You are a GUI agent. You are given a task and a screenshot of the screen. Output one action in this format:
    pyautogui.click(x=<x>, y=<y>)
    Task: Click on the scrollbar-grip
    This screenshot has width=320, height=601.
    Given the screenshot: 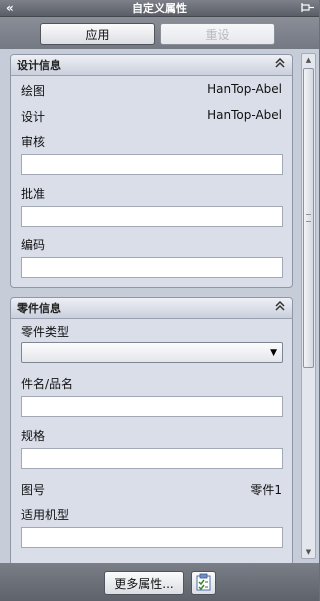 What is the action you would take?
    pyautogui.click(x=308, y=218)
    